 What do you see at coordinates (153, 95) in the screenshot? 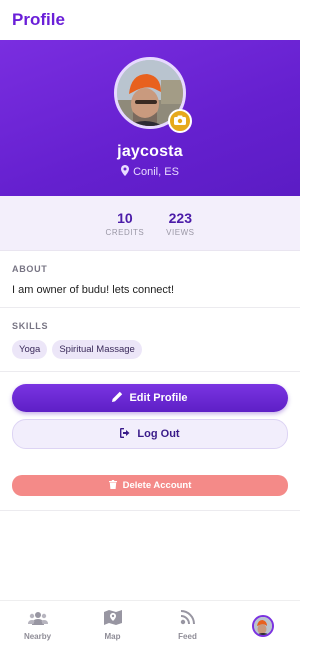
I see `avatar-container` at bounding box center [153, 95].